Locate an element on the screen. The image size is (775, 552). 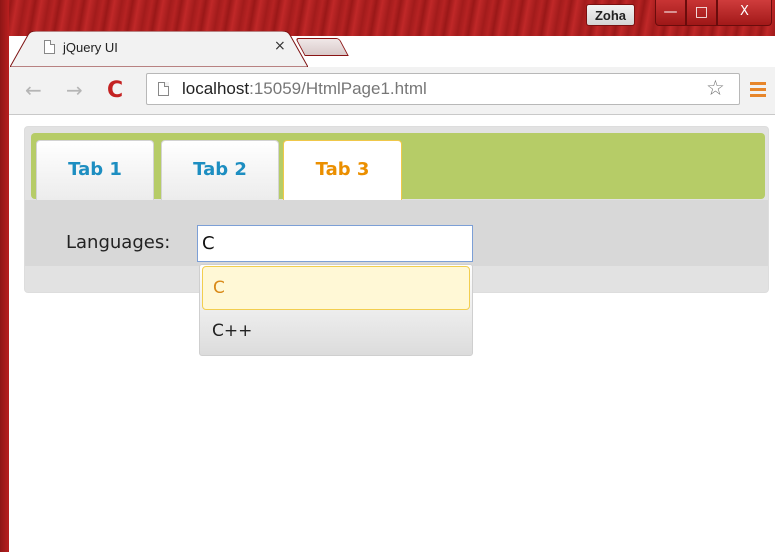
window-border is located at coordinates (4, 276).